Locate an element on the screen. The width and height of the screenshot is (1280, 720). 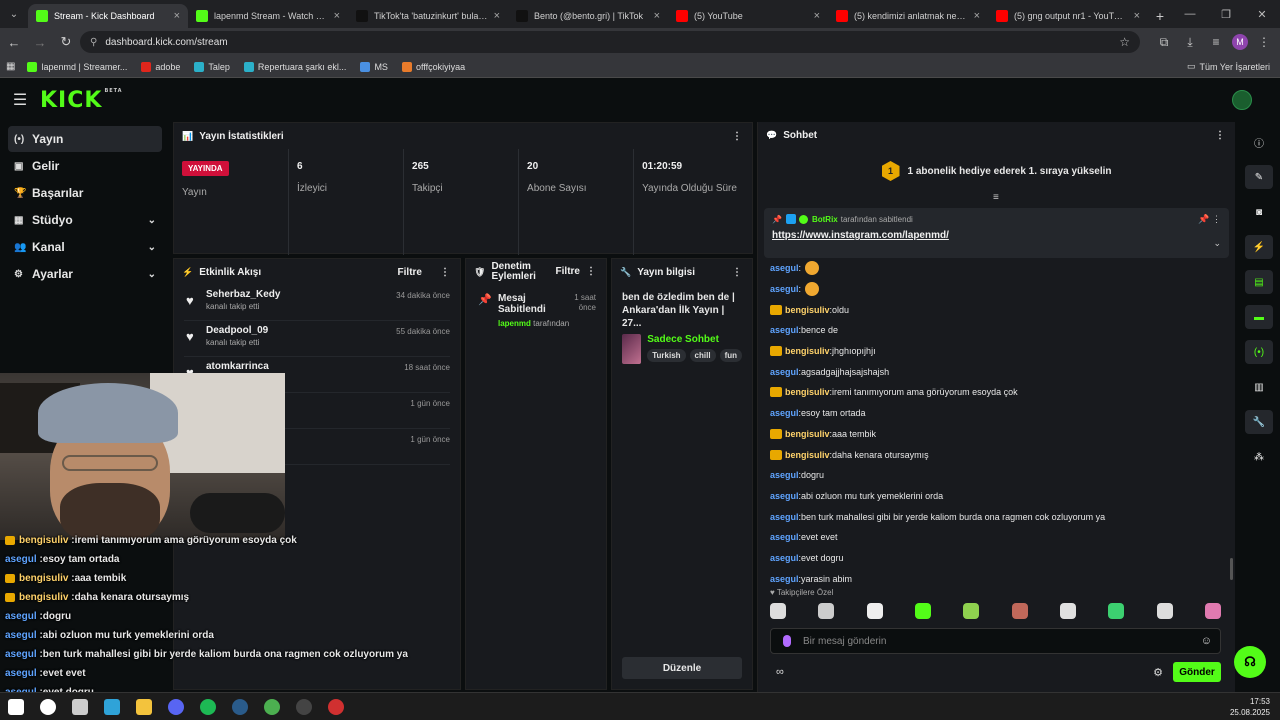
extensions-icon: ⧉ is located at coordinates (1164, 42).